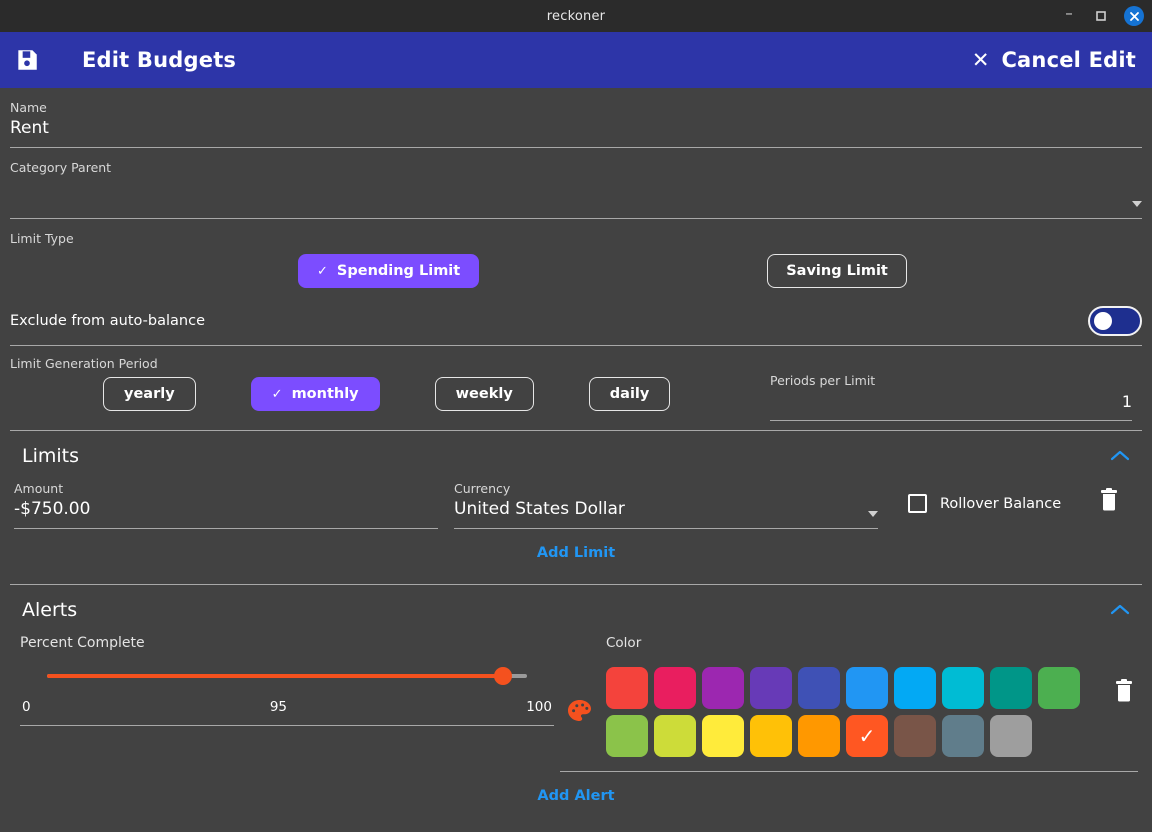  Describe the element at coordinates (1069, 15) in the screenshot. I see `minimize-icon: –` at that location.